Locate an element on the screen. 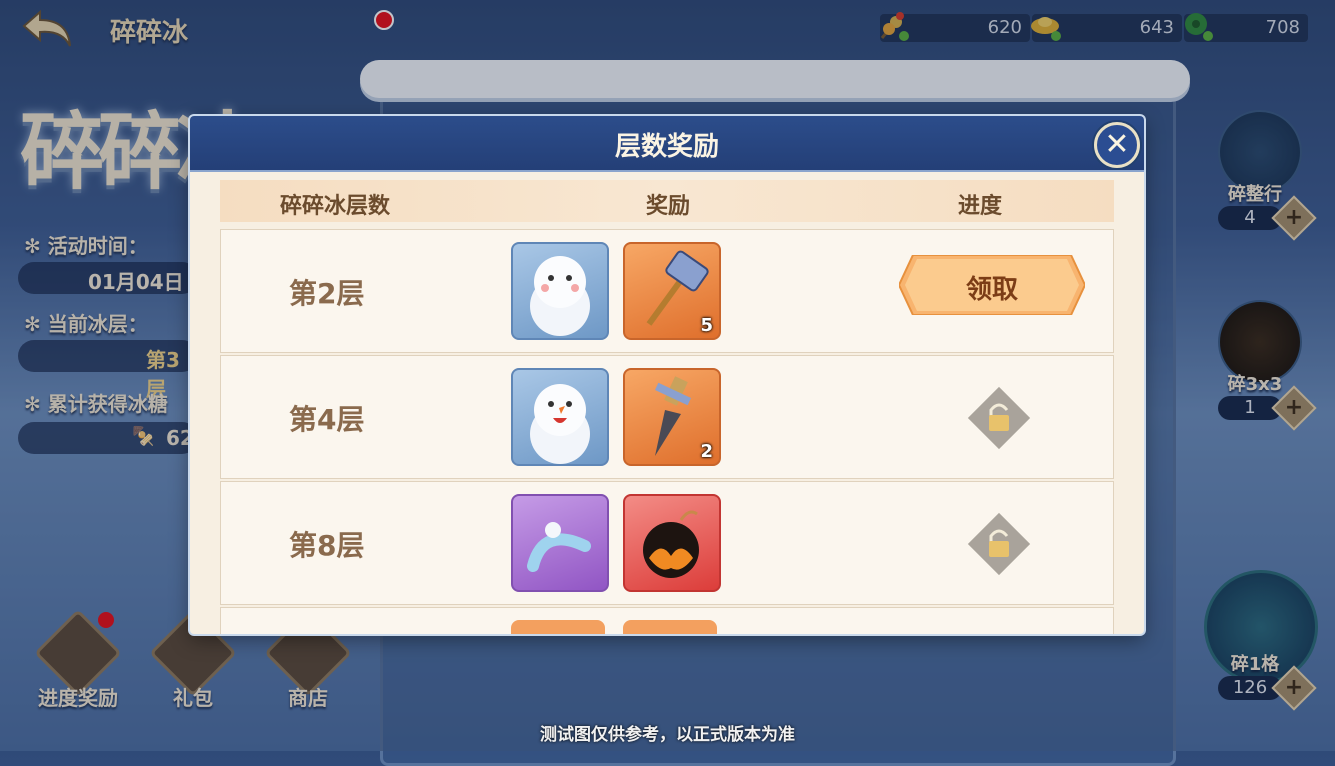 Image resolution: width=1335 pixels, height=766 pixels. item-quantity: 5 is located at coordinates (706, 325).